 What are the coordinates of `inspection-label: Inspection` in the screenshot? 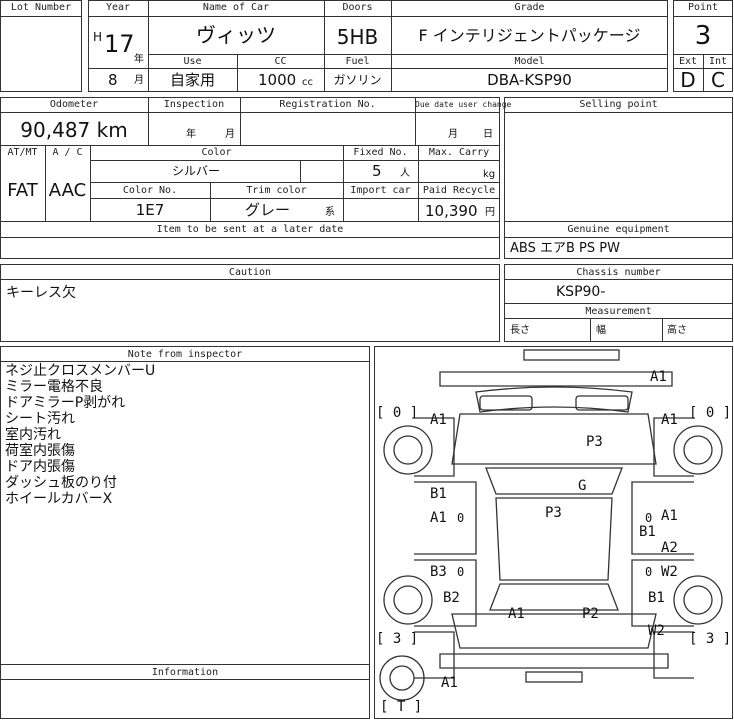 It's located at (194, 104).